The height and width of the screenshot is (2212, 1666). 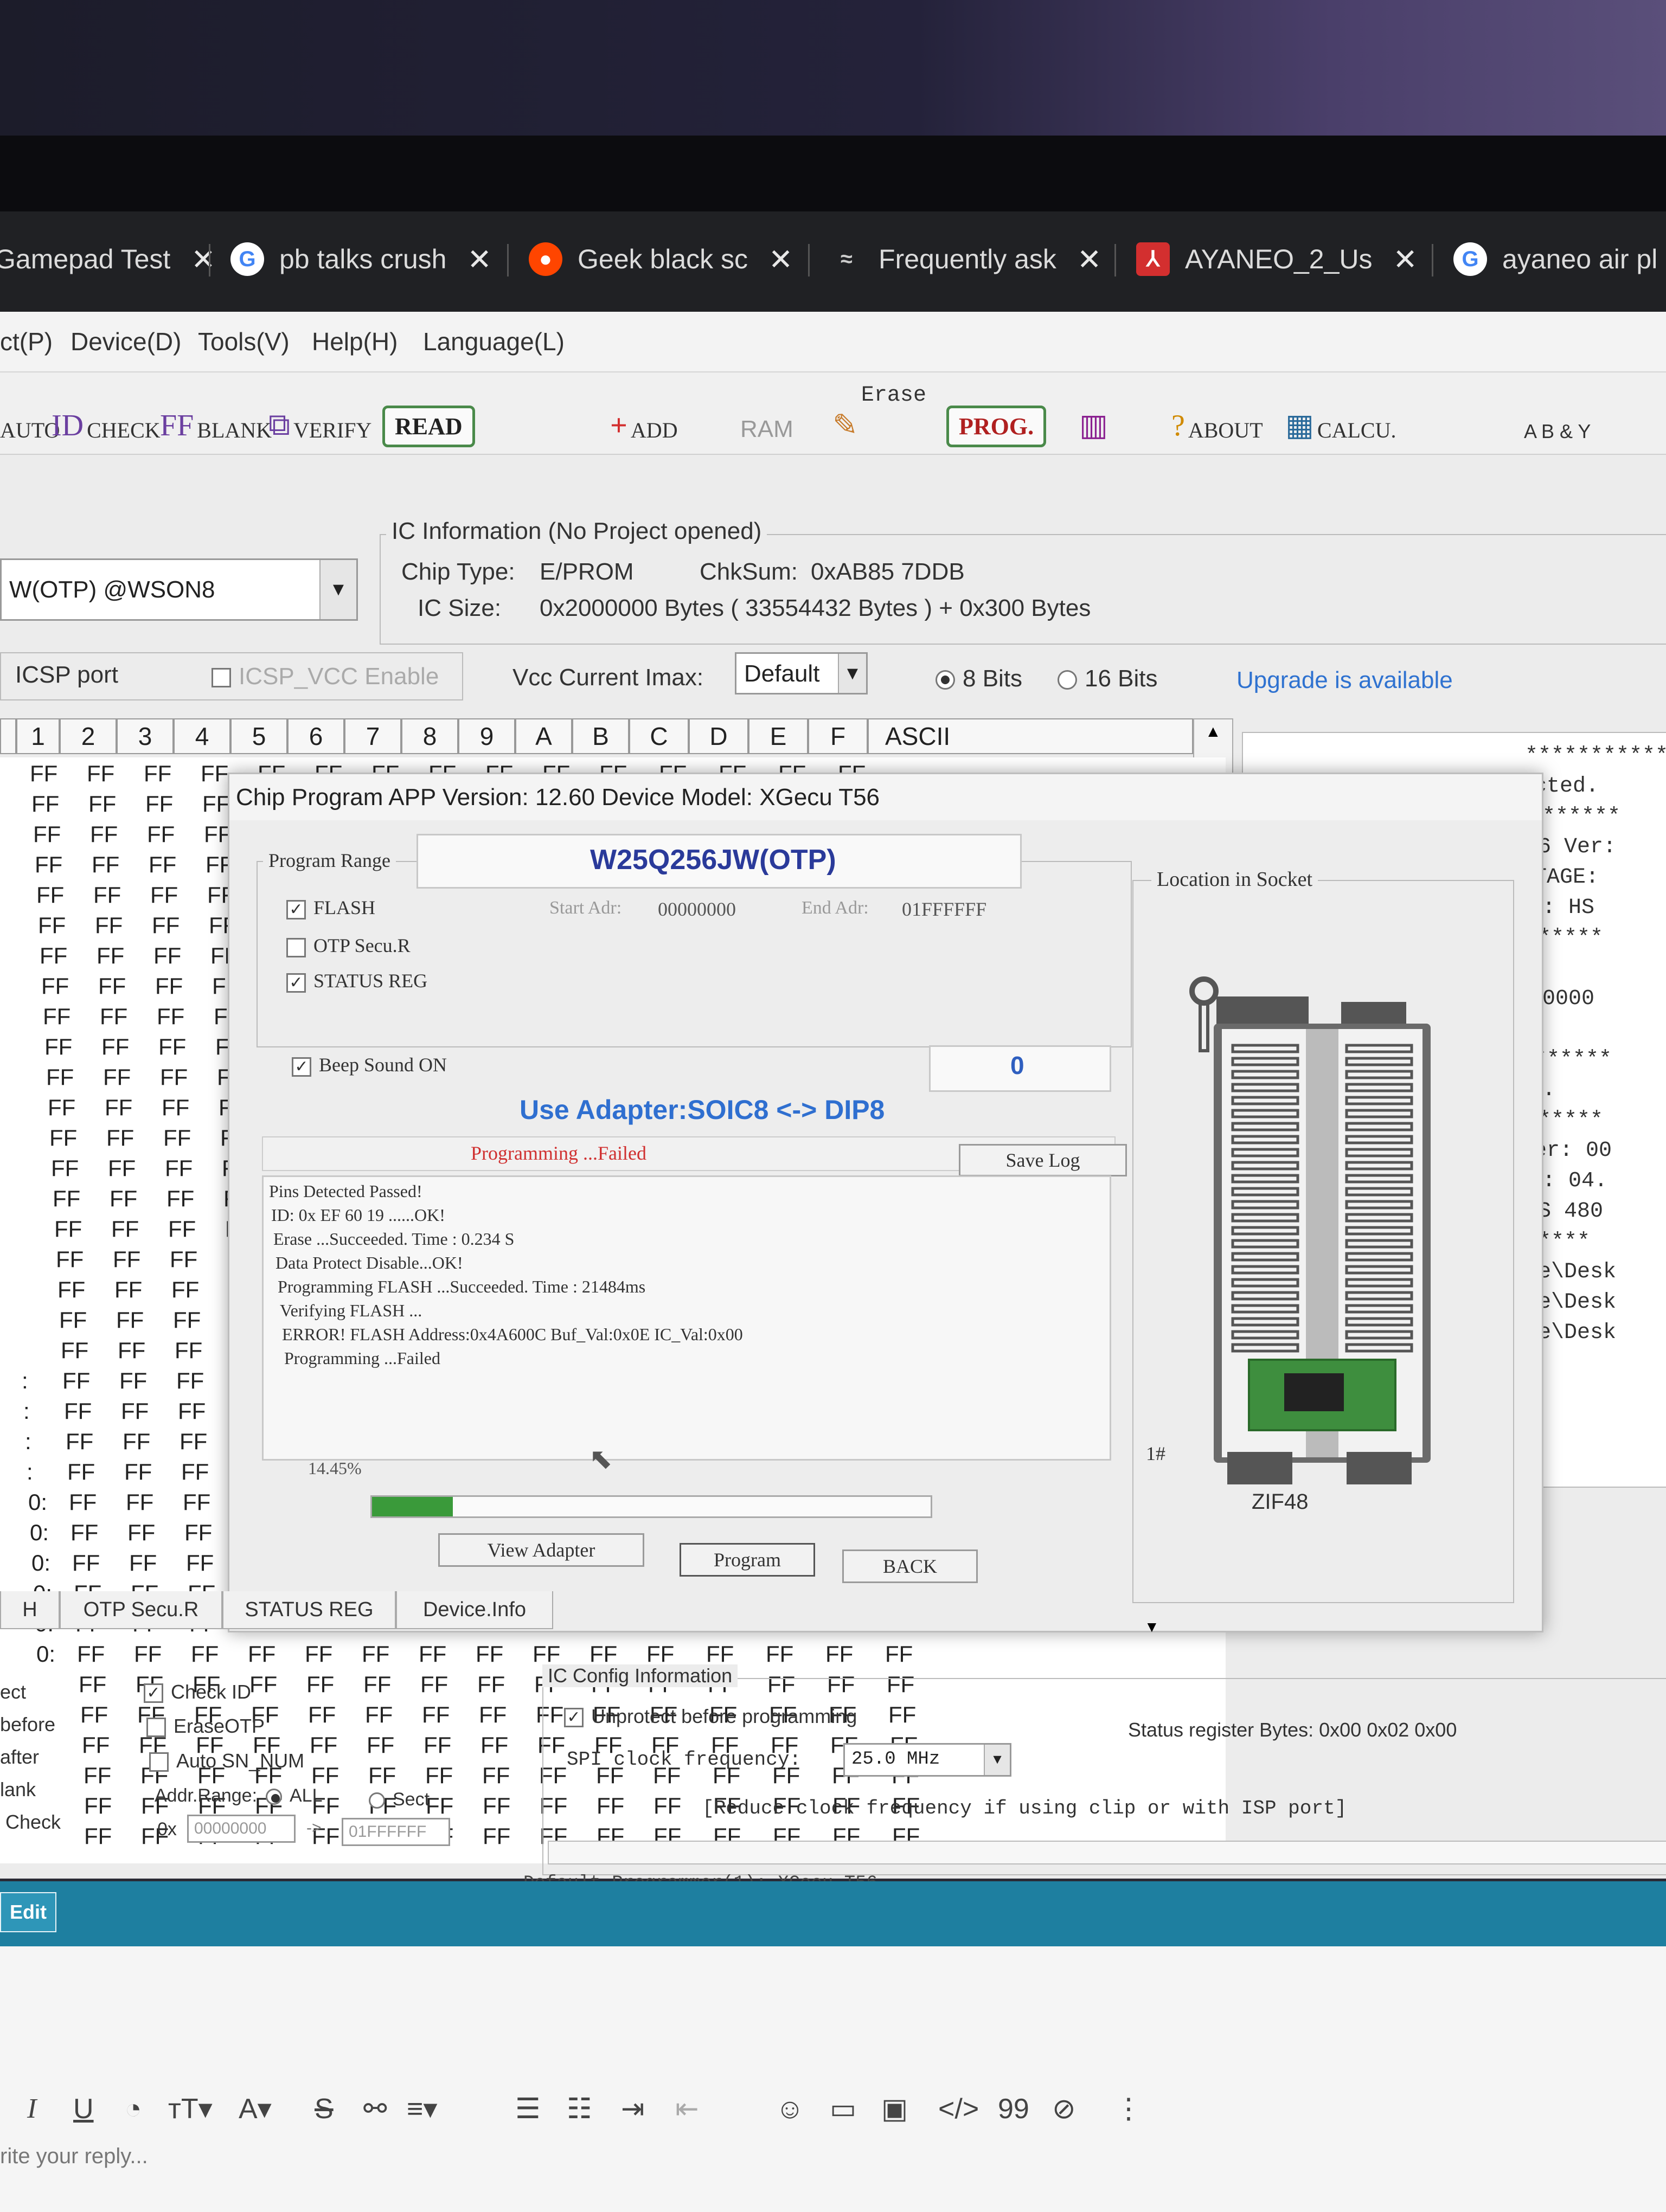 I want to click on italic-icon: I, so click(x=32, y=2109).